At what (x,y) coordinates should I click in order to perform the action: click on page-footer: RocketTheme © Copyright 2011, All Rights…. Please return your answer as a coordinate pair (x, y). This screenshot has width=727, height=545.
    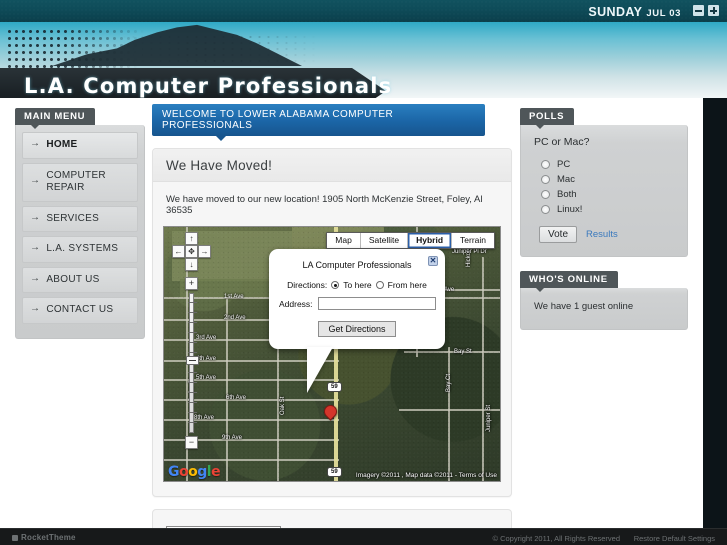
    Looking at the image, I should click on (363, 536).